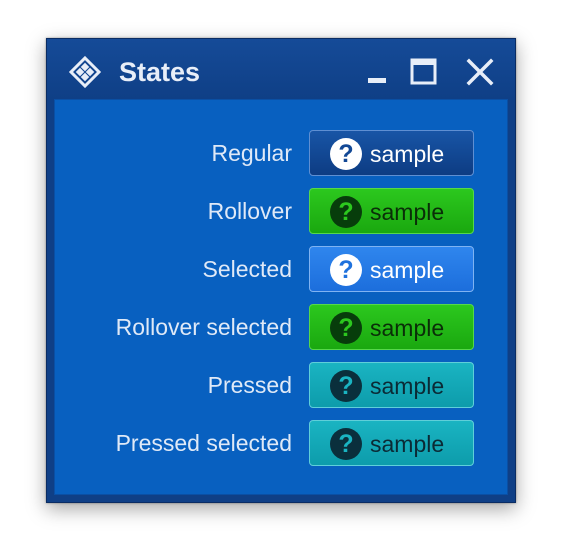 The width and height of the screenshot is (562, 558). What do you see at coordinates (378, 72) in the screenshot?
I see `minimize-button` at bounding box center [378, 72].